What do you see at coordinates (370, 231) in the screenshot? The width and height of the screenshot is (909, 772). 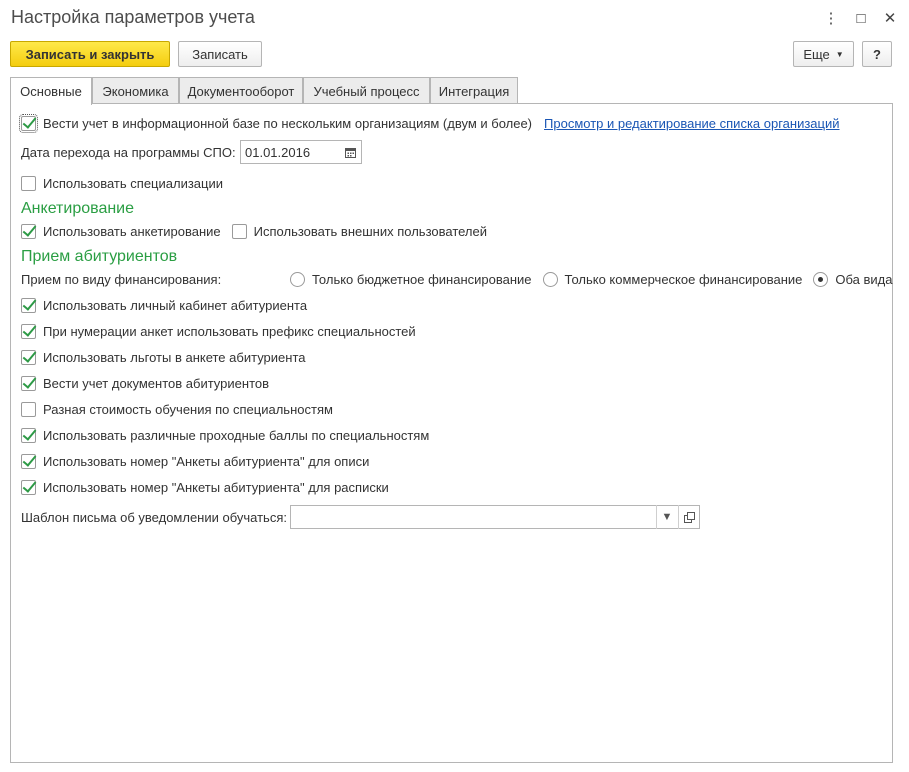 I see `external-users-label: Использовать внешних пользователей` at bounding box center [370, 231].